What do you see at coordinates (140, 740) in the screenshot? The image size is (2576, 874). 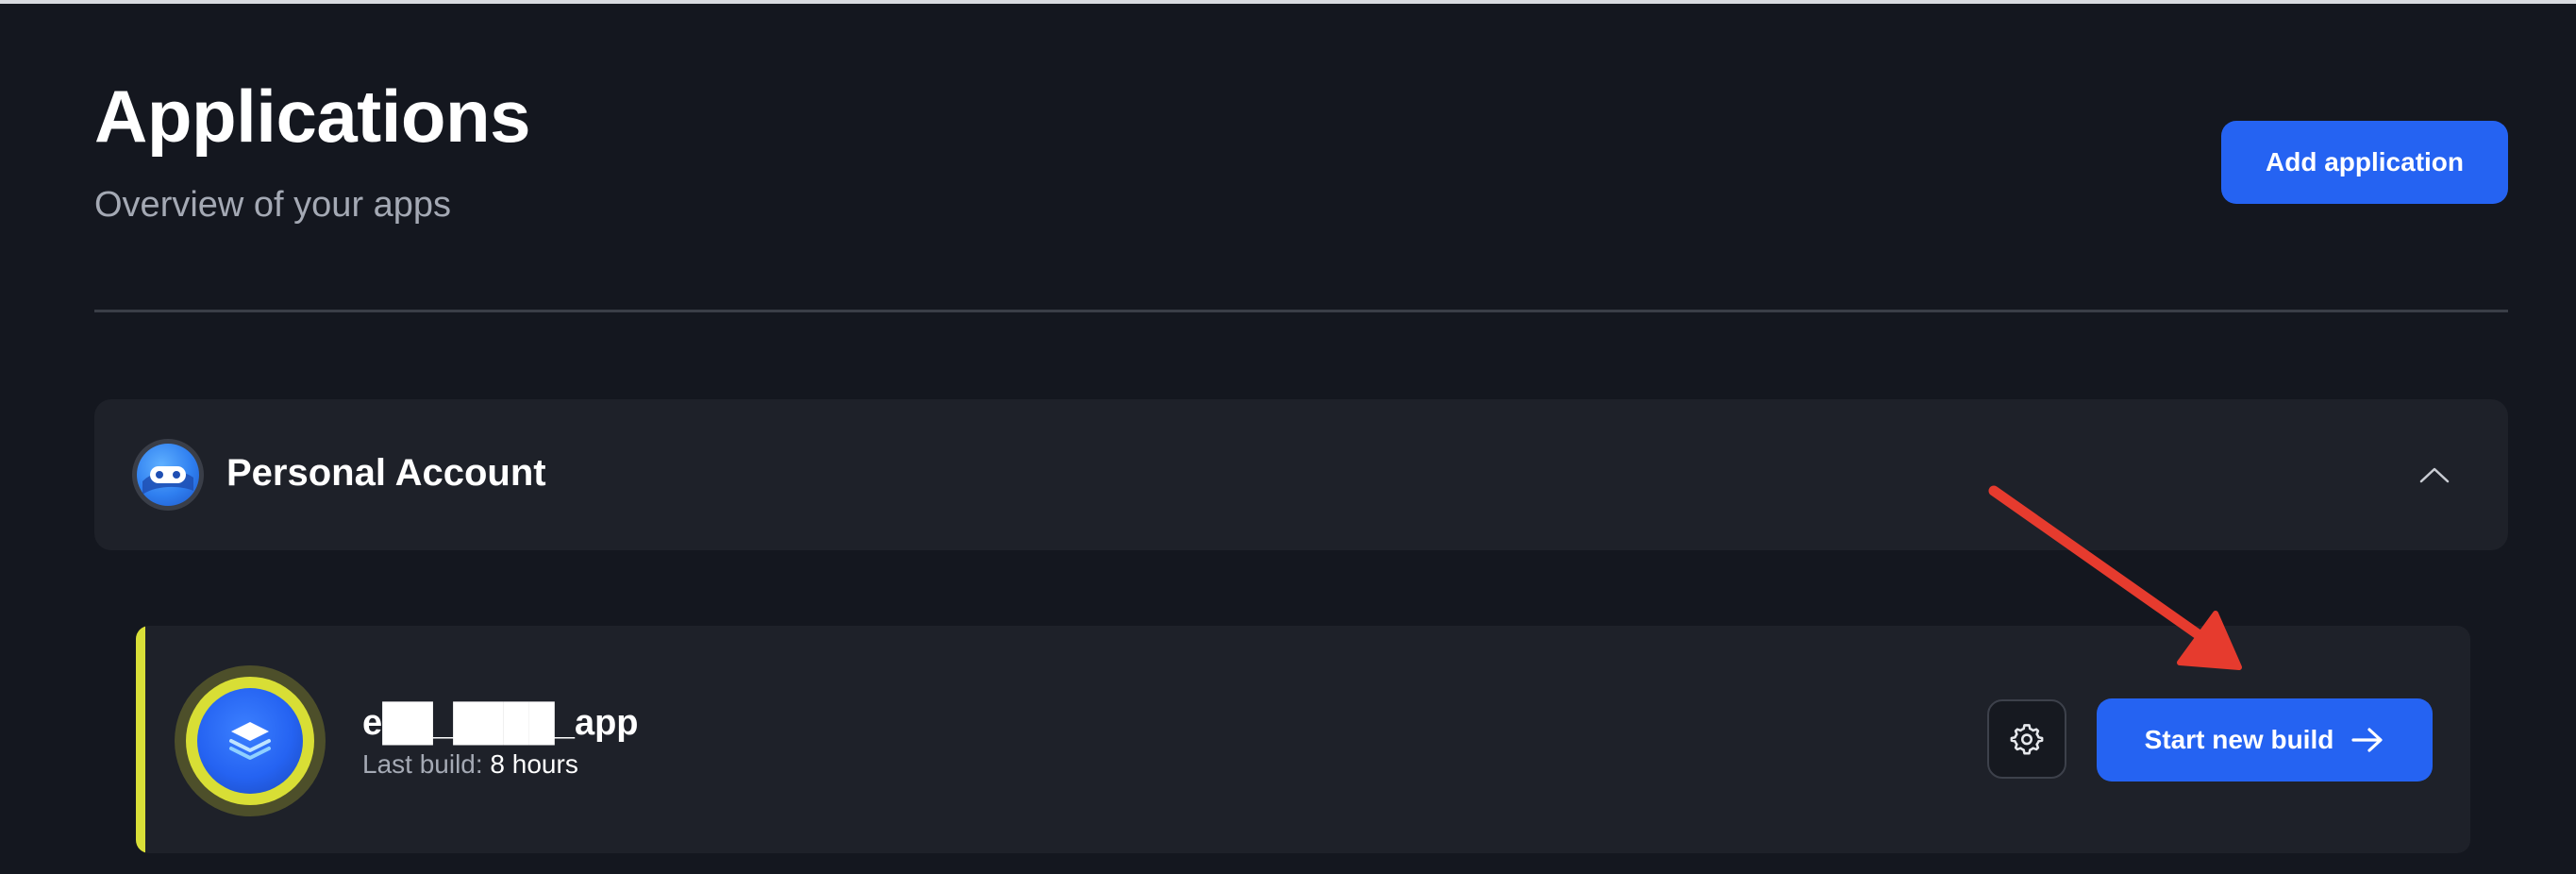 I see `app-card-accent-bar` at bounding box center [140, 740].